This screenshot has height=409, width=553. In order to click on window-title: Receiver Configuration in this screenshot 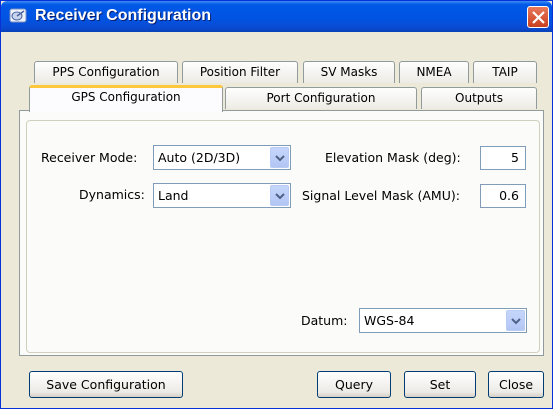, I will do `click(123, 15)`.